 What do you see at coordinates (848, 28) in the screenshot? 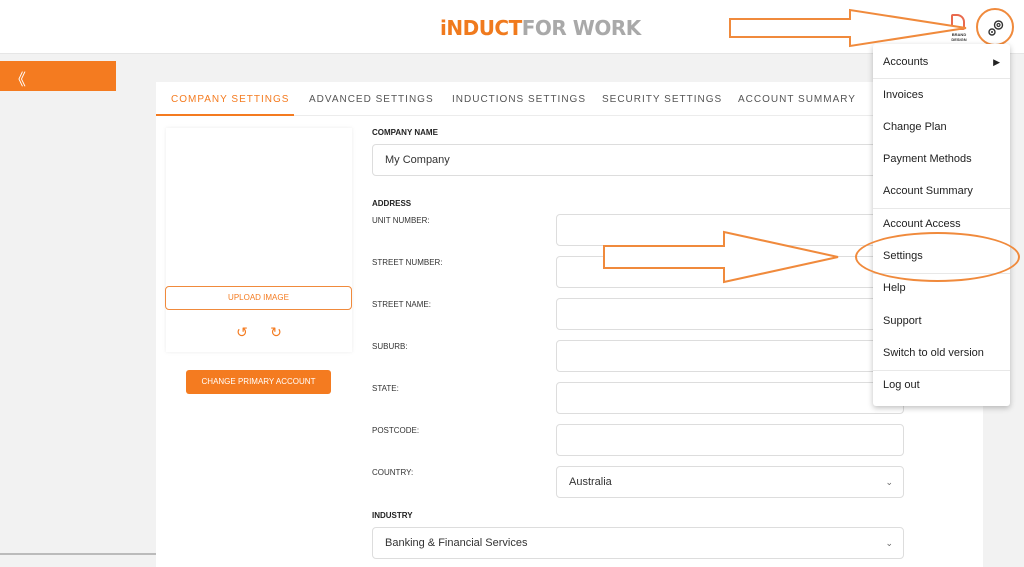
I see `arrow-to-gear-icon` at bounding box center [848, 28].